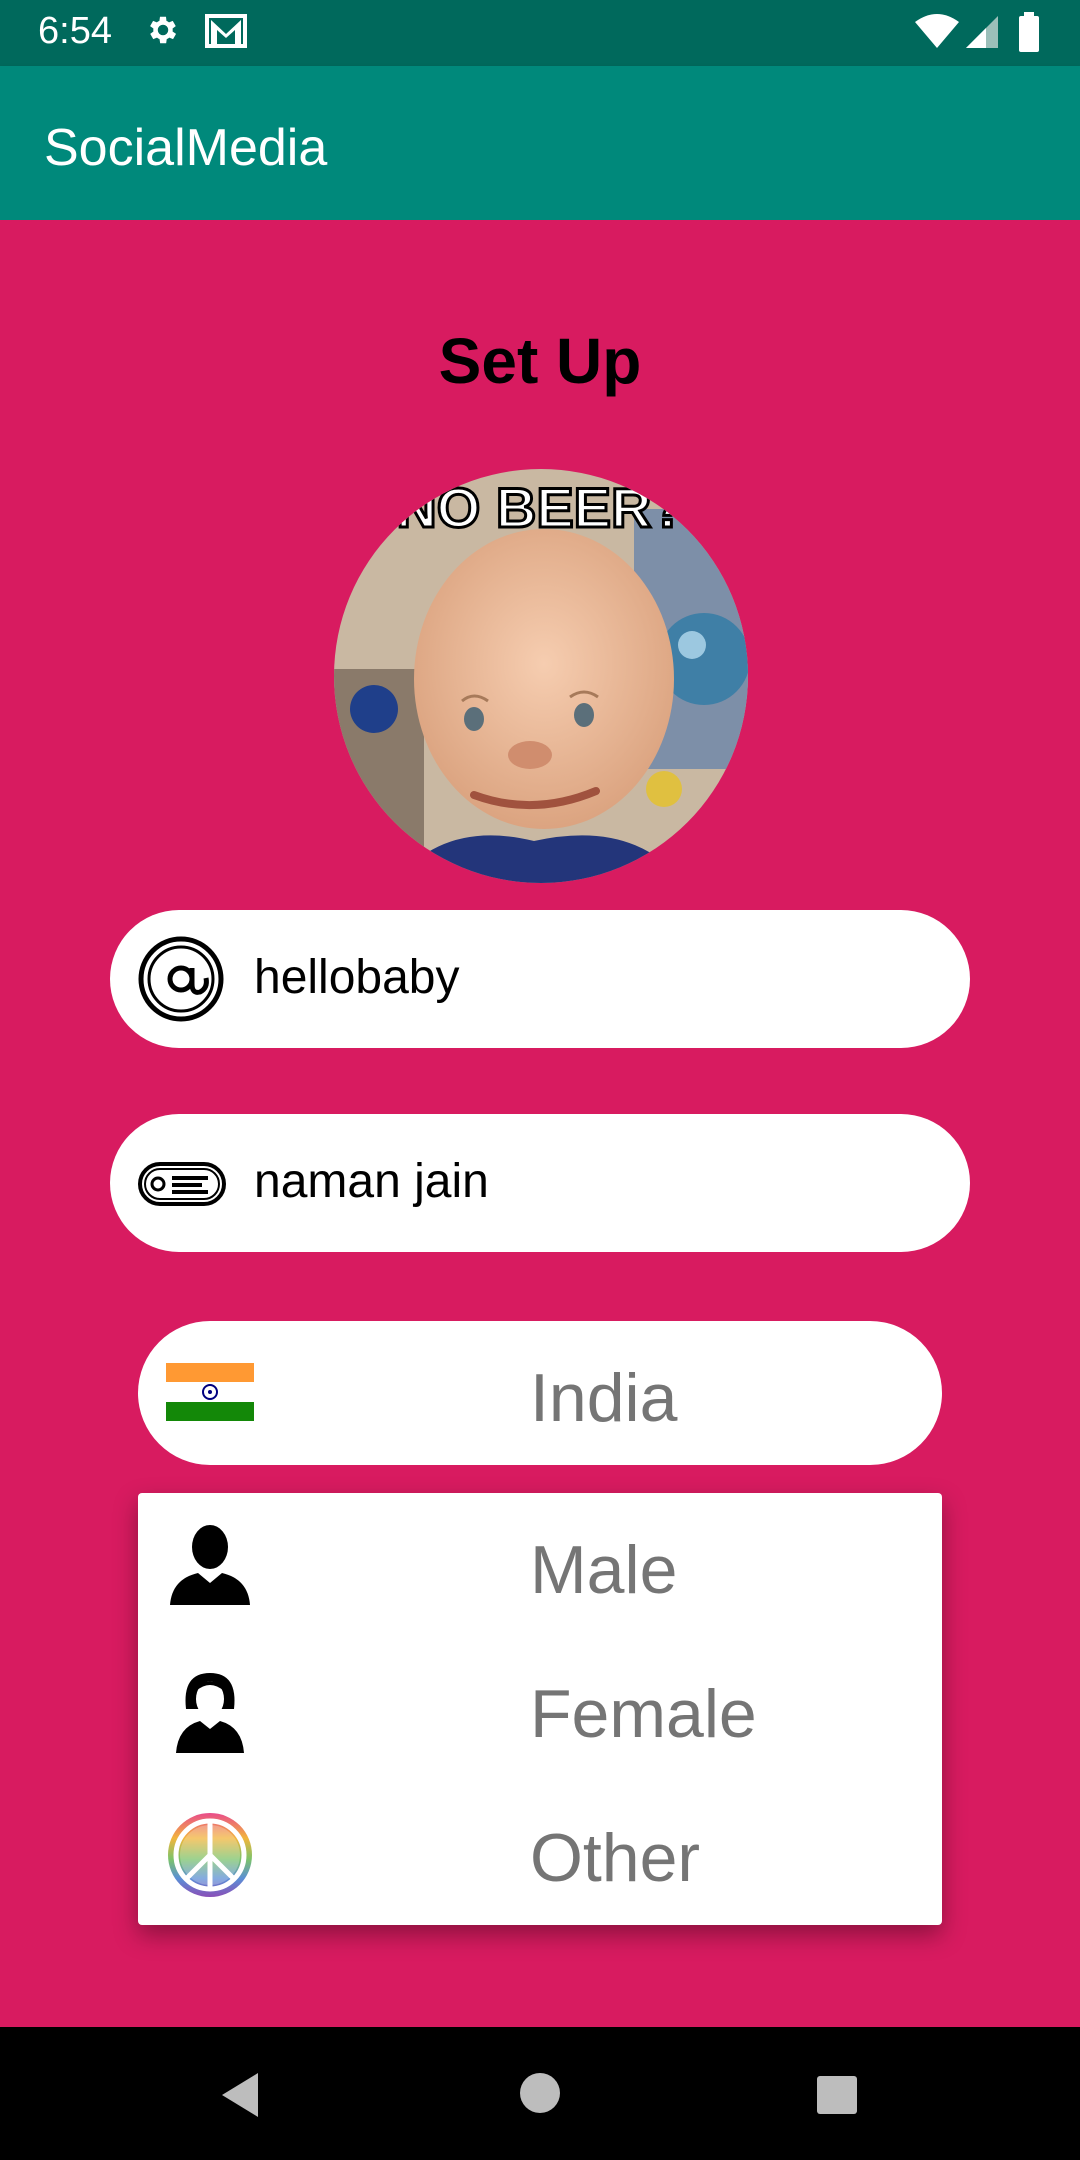 Image resolution: width=1080 pixels, height=2160 pixels. Describe the element at coordinates (615, 1858) in the screenshot. I see `option-other-label: Other` at that location.